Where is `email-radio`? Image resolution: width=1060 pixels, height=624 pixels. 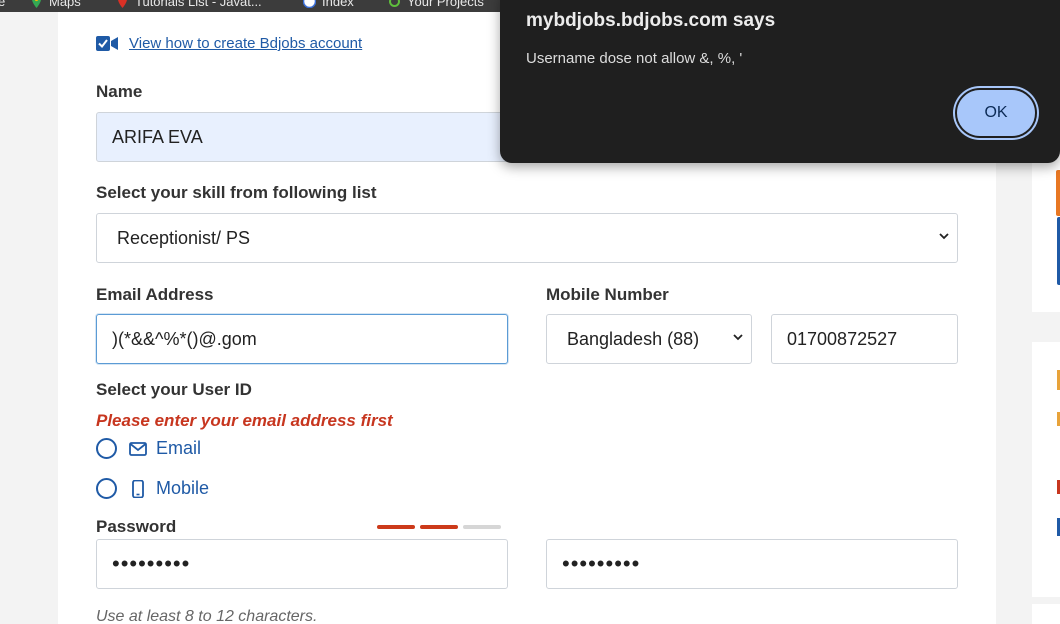
email-radio is located at coordinates (106, 448).